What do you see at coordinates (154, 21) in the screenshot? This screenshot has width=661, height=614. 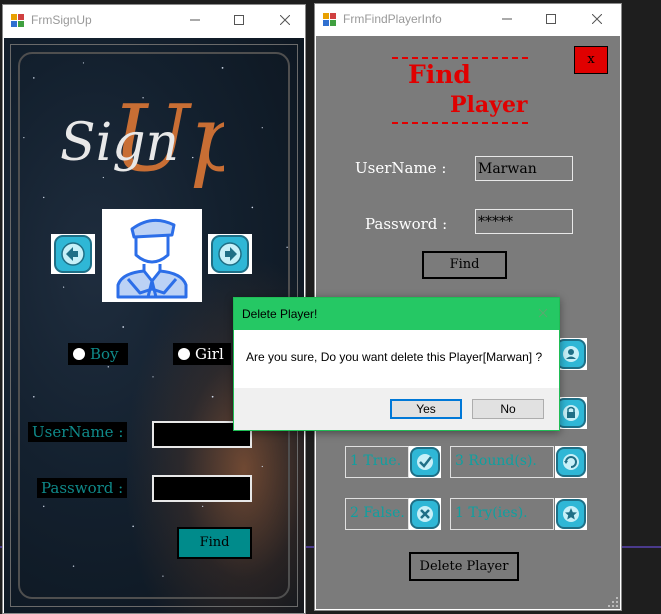 I see `signup-titlebar: FrmSignUp` at bounding box center [154, 21].